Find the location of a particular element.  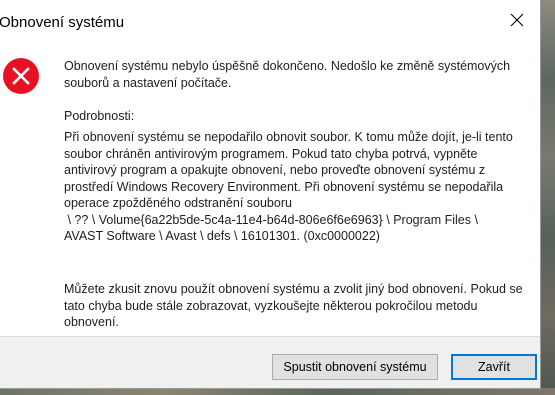

desktop-background is located at coordinates (547, 197).